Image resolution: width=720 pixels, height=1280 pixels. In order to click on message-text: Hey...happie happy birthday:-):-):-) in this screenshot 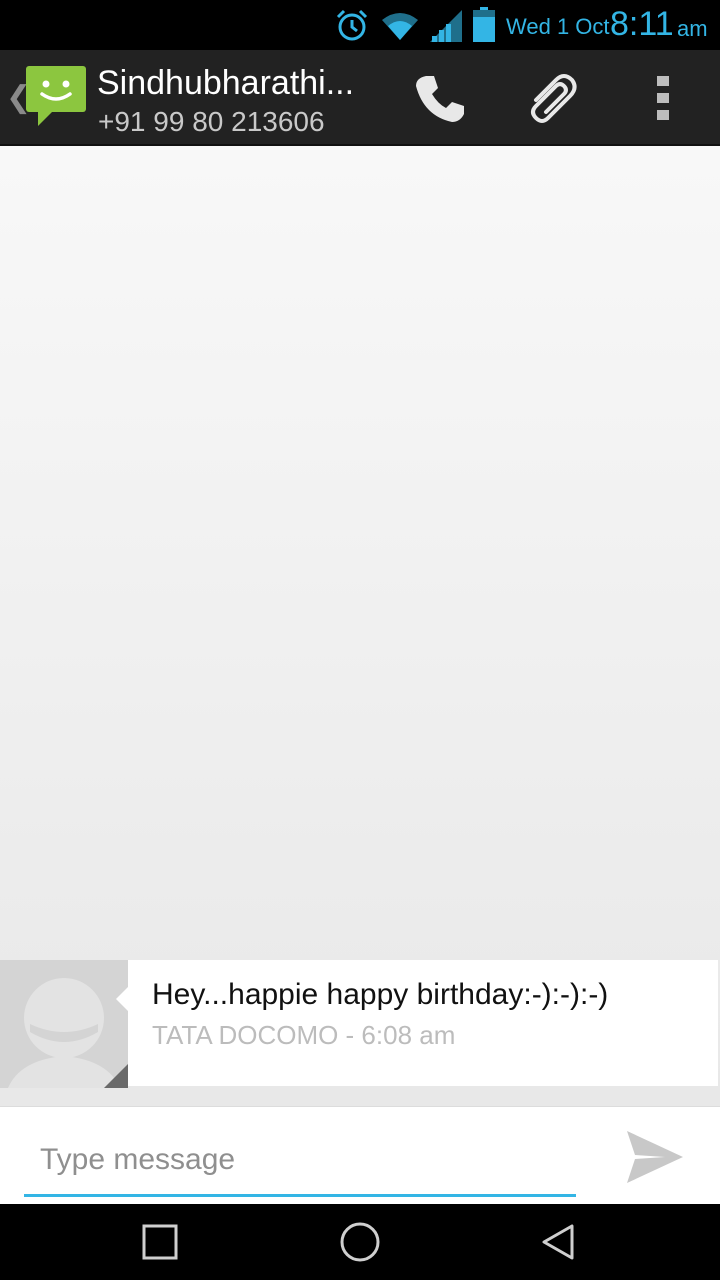, I will do `click(380, 994)`.